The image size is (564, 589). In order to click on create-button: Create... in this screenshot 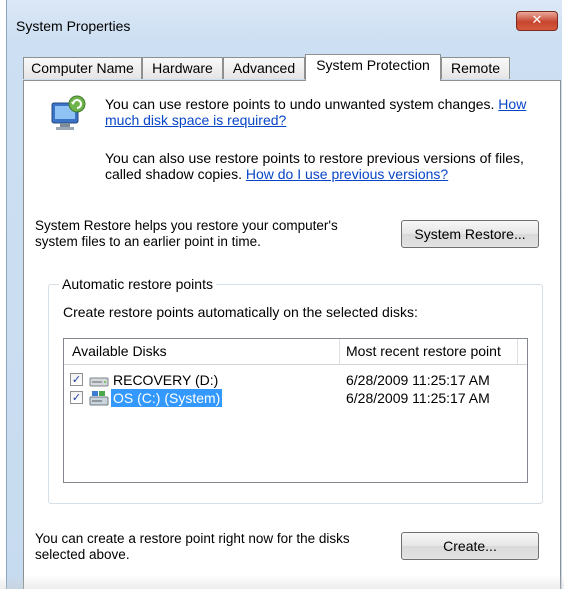, I will do `click(470, 546)`.